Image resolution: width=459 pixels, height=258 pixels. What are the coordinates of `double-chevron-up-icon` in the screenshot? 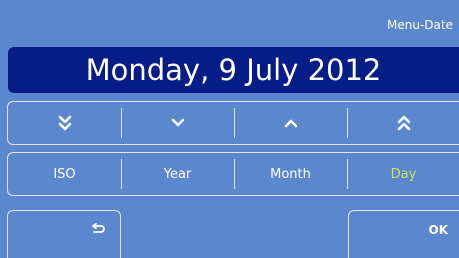 It's located at (403, 123).